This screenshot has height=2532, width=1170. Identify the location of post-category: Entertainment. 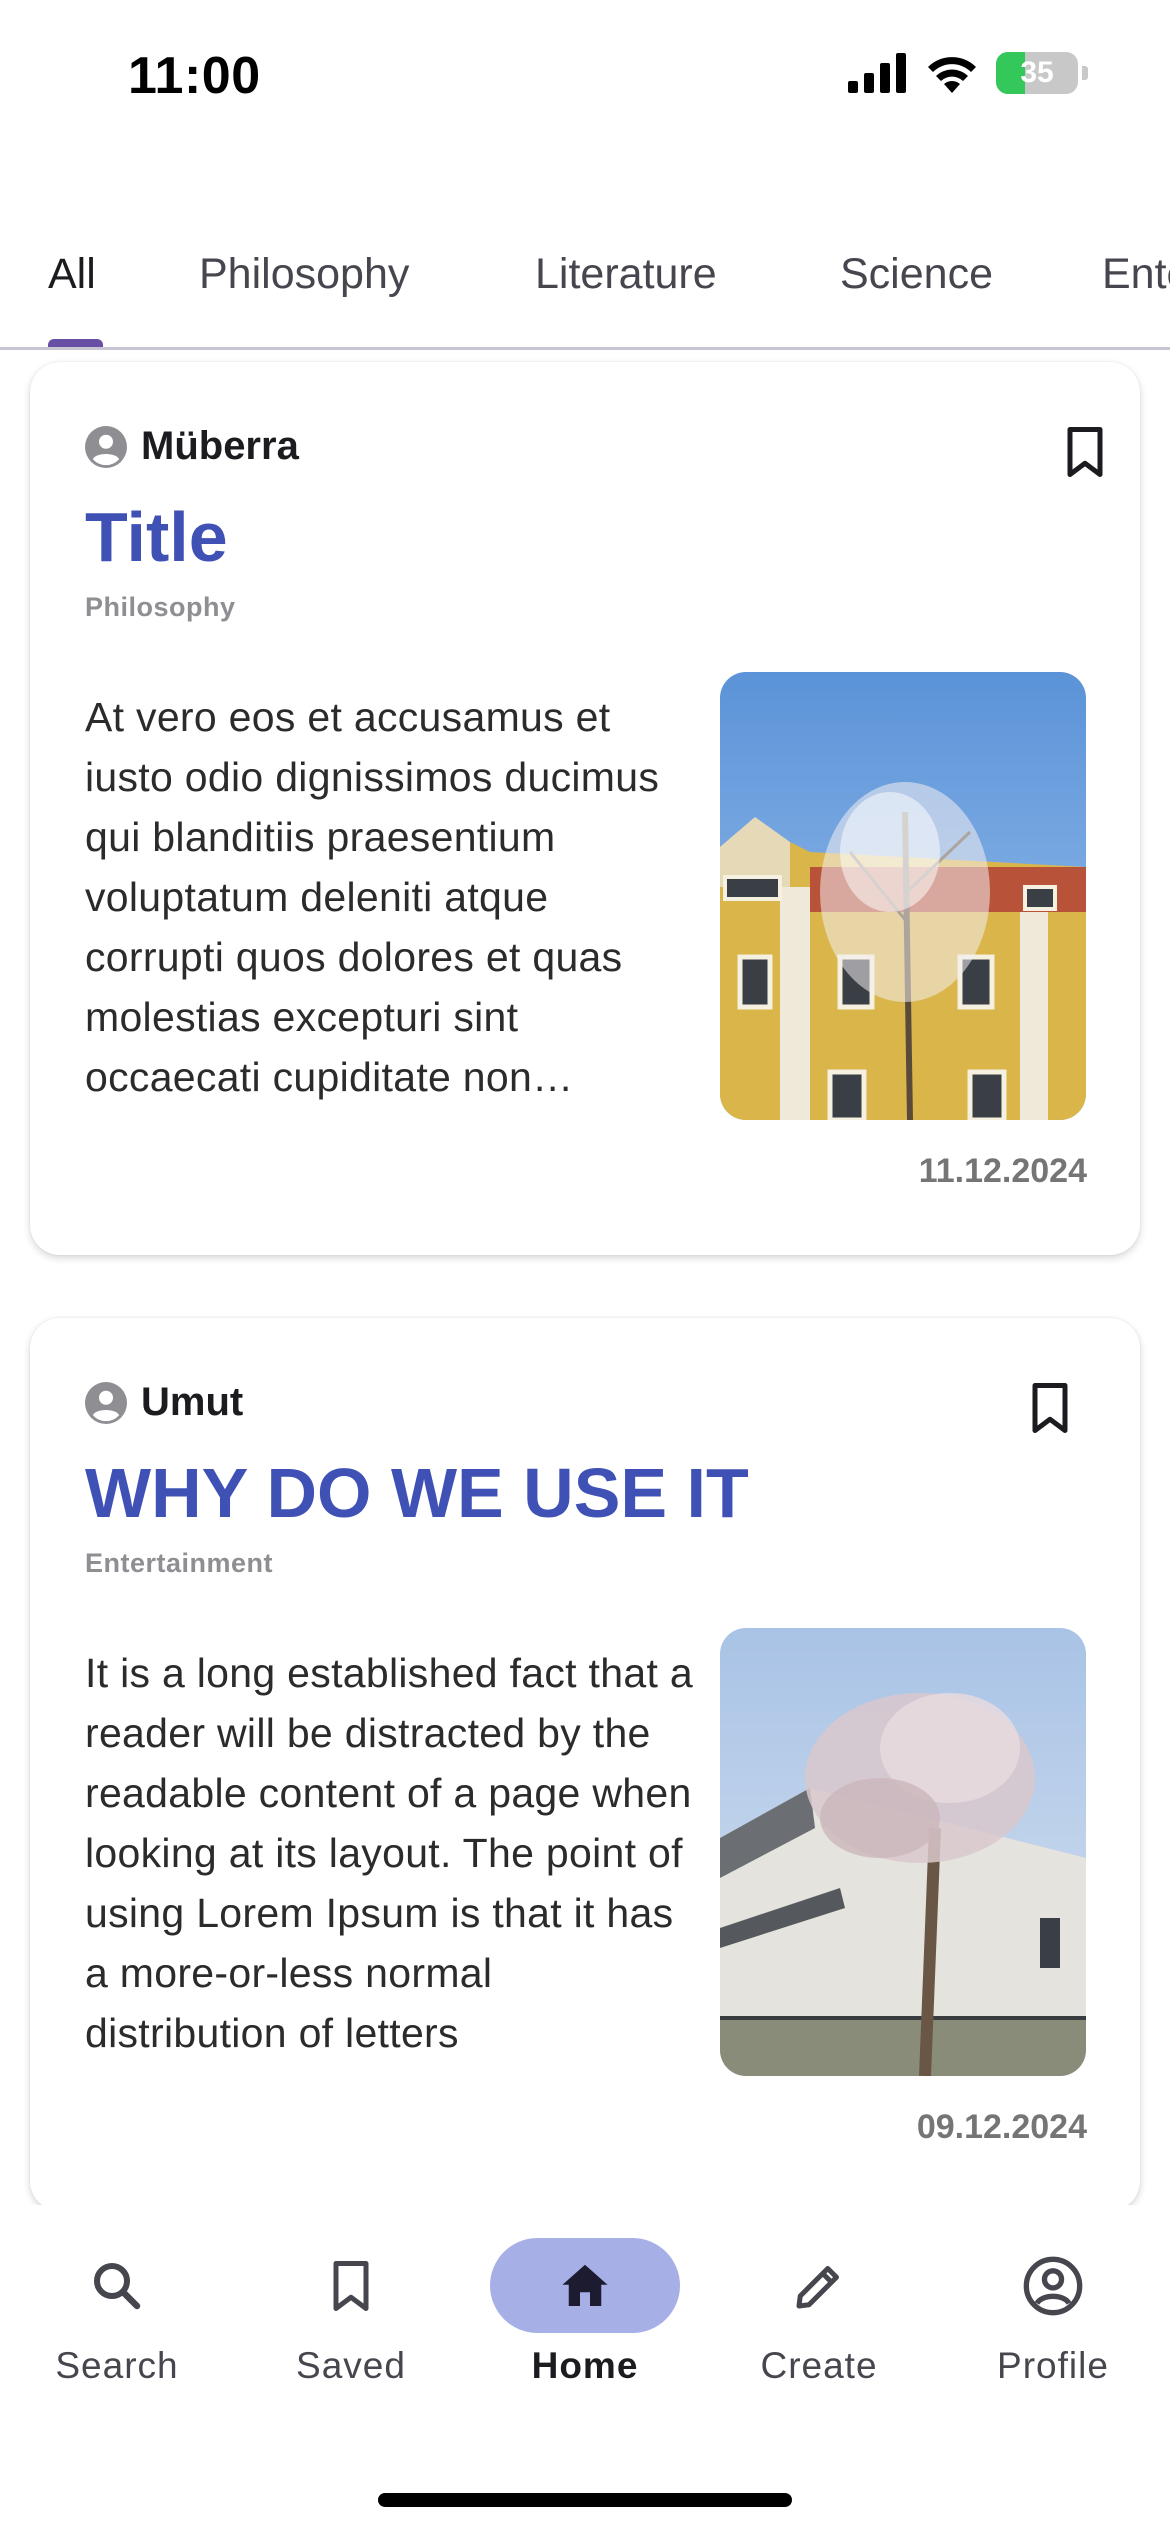
(179, 1563).